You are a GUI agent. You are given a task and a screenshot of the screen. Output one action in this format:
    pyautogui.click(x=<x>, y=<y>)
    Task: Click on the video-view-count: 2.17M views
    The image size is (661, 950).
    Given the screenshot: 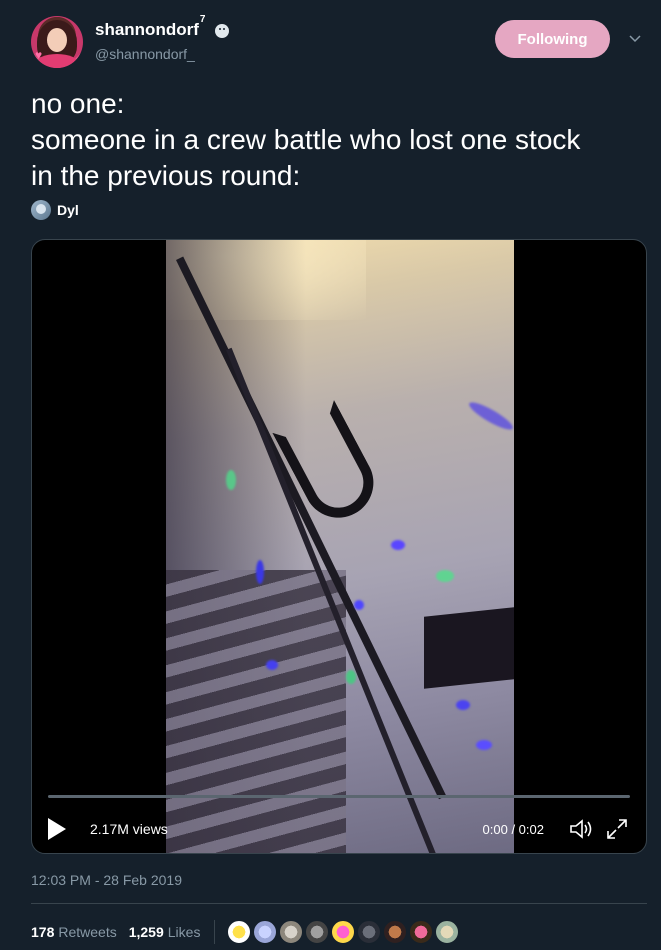 What is the action you would take?
    pyautogui.click(x=129, y=829)
    